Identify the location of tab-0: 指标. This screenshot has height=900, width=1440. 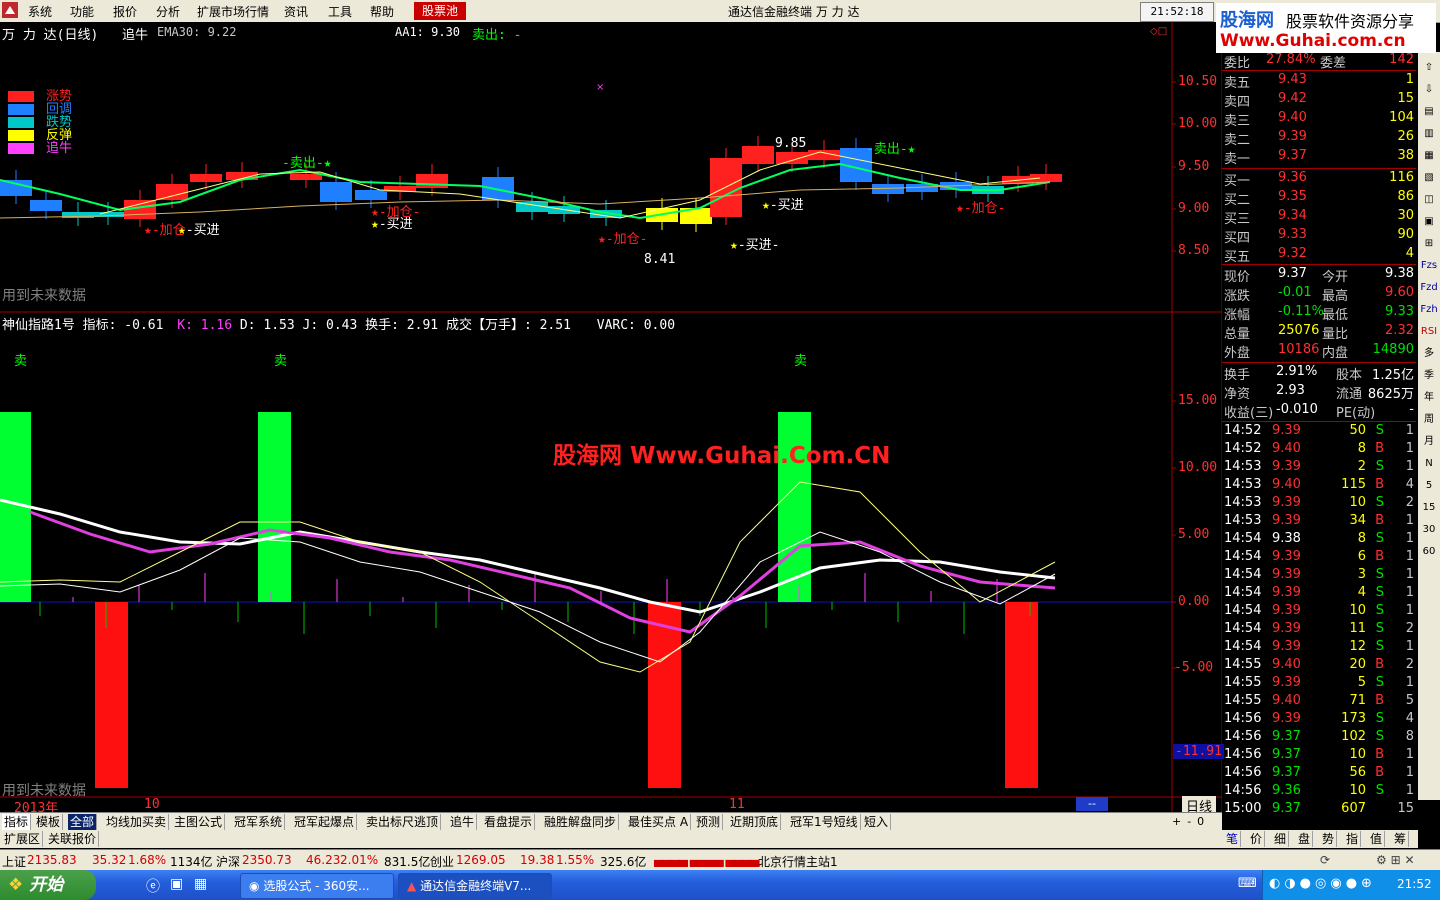
(17, 822).